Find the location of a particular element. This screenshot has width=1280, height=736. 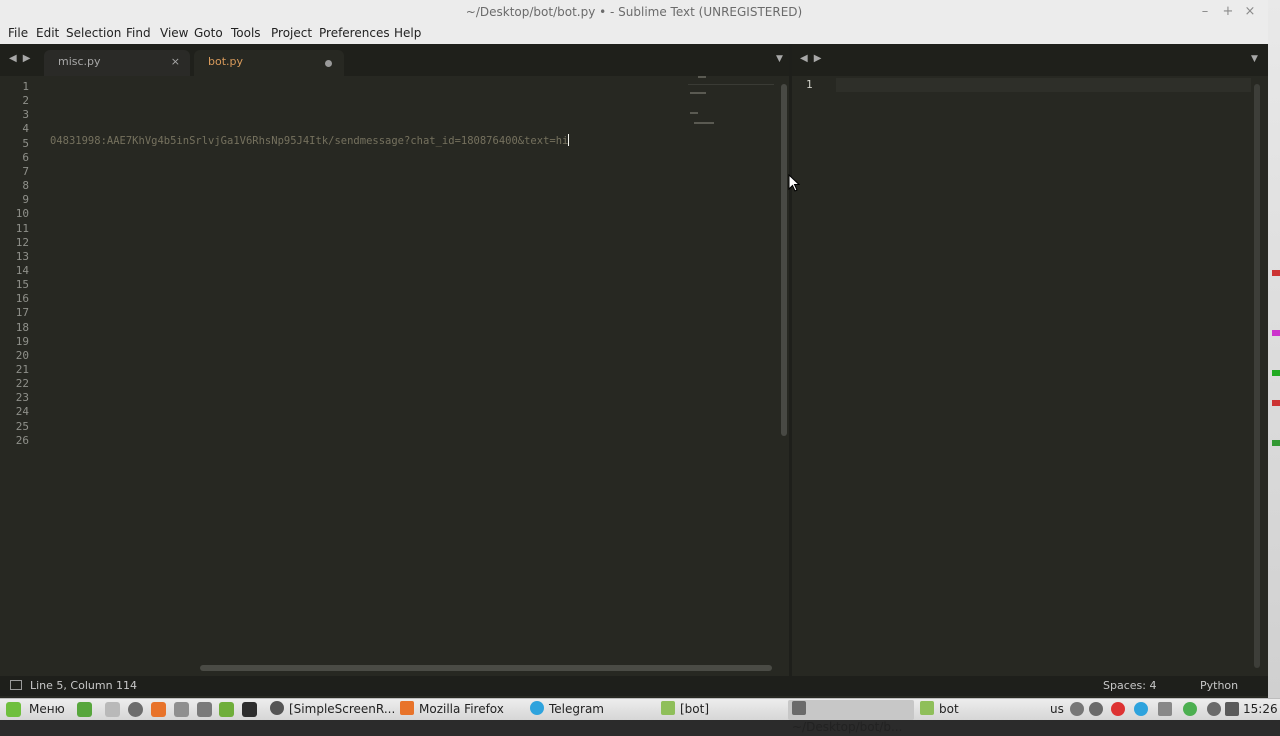

tab-bot-py: bot.py is located at coordinates (269, 63).